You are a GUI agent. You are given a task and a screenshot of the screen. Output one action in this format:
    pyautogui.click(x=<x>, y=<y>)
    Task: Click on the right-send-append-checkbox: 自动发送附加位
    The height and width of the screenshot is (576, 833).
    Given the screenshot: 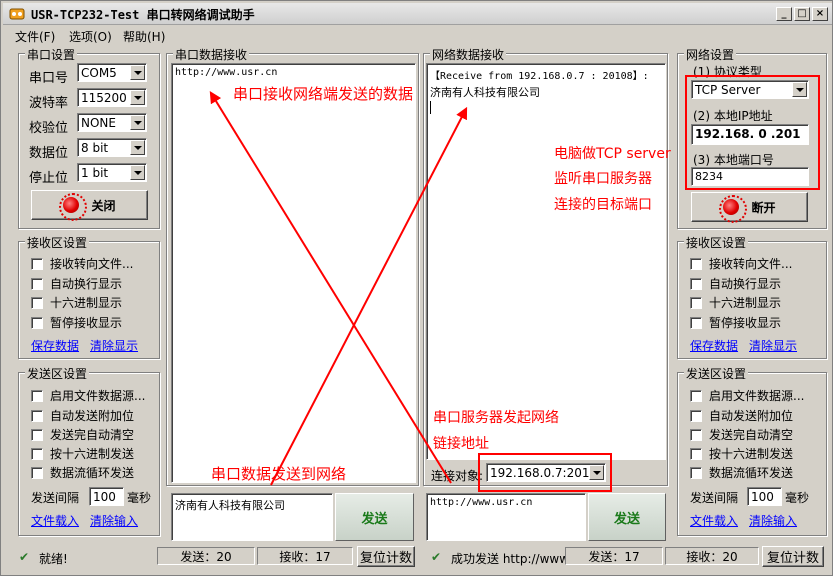 What is the action you would take?
    pyautogui.click(x=741, y=415)
    